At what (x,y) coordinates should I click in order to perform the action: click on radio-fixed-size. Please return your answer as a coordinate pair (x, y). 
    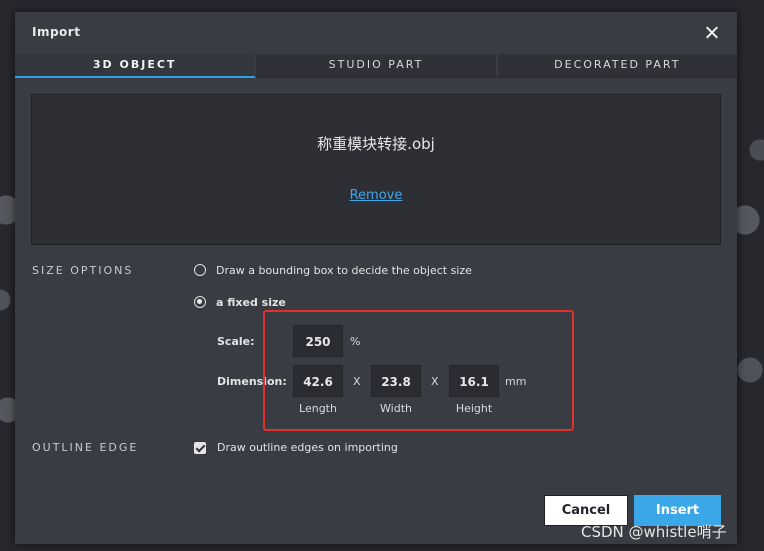
    Looking at the image, I should click on (200, 302).